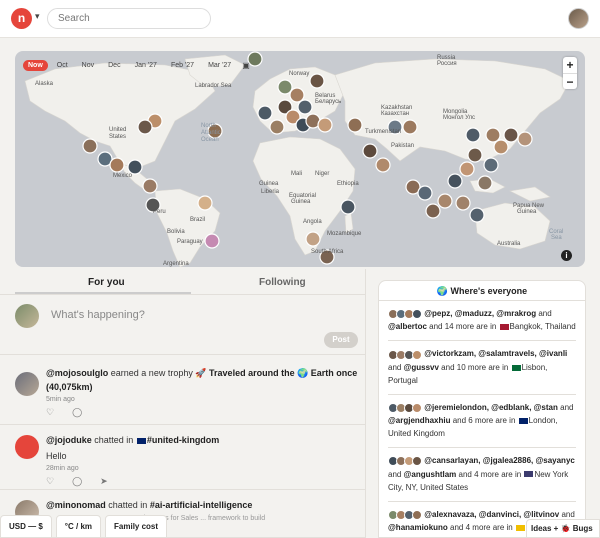 The image size is (600, 538). Describe the element at coordinates (182, 65) in the screenshot. I see `timeline-feb: Feb '27` at that location.